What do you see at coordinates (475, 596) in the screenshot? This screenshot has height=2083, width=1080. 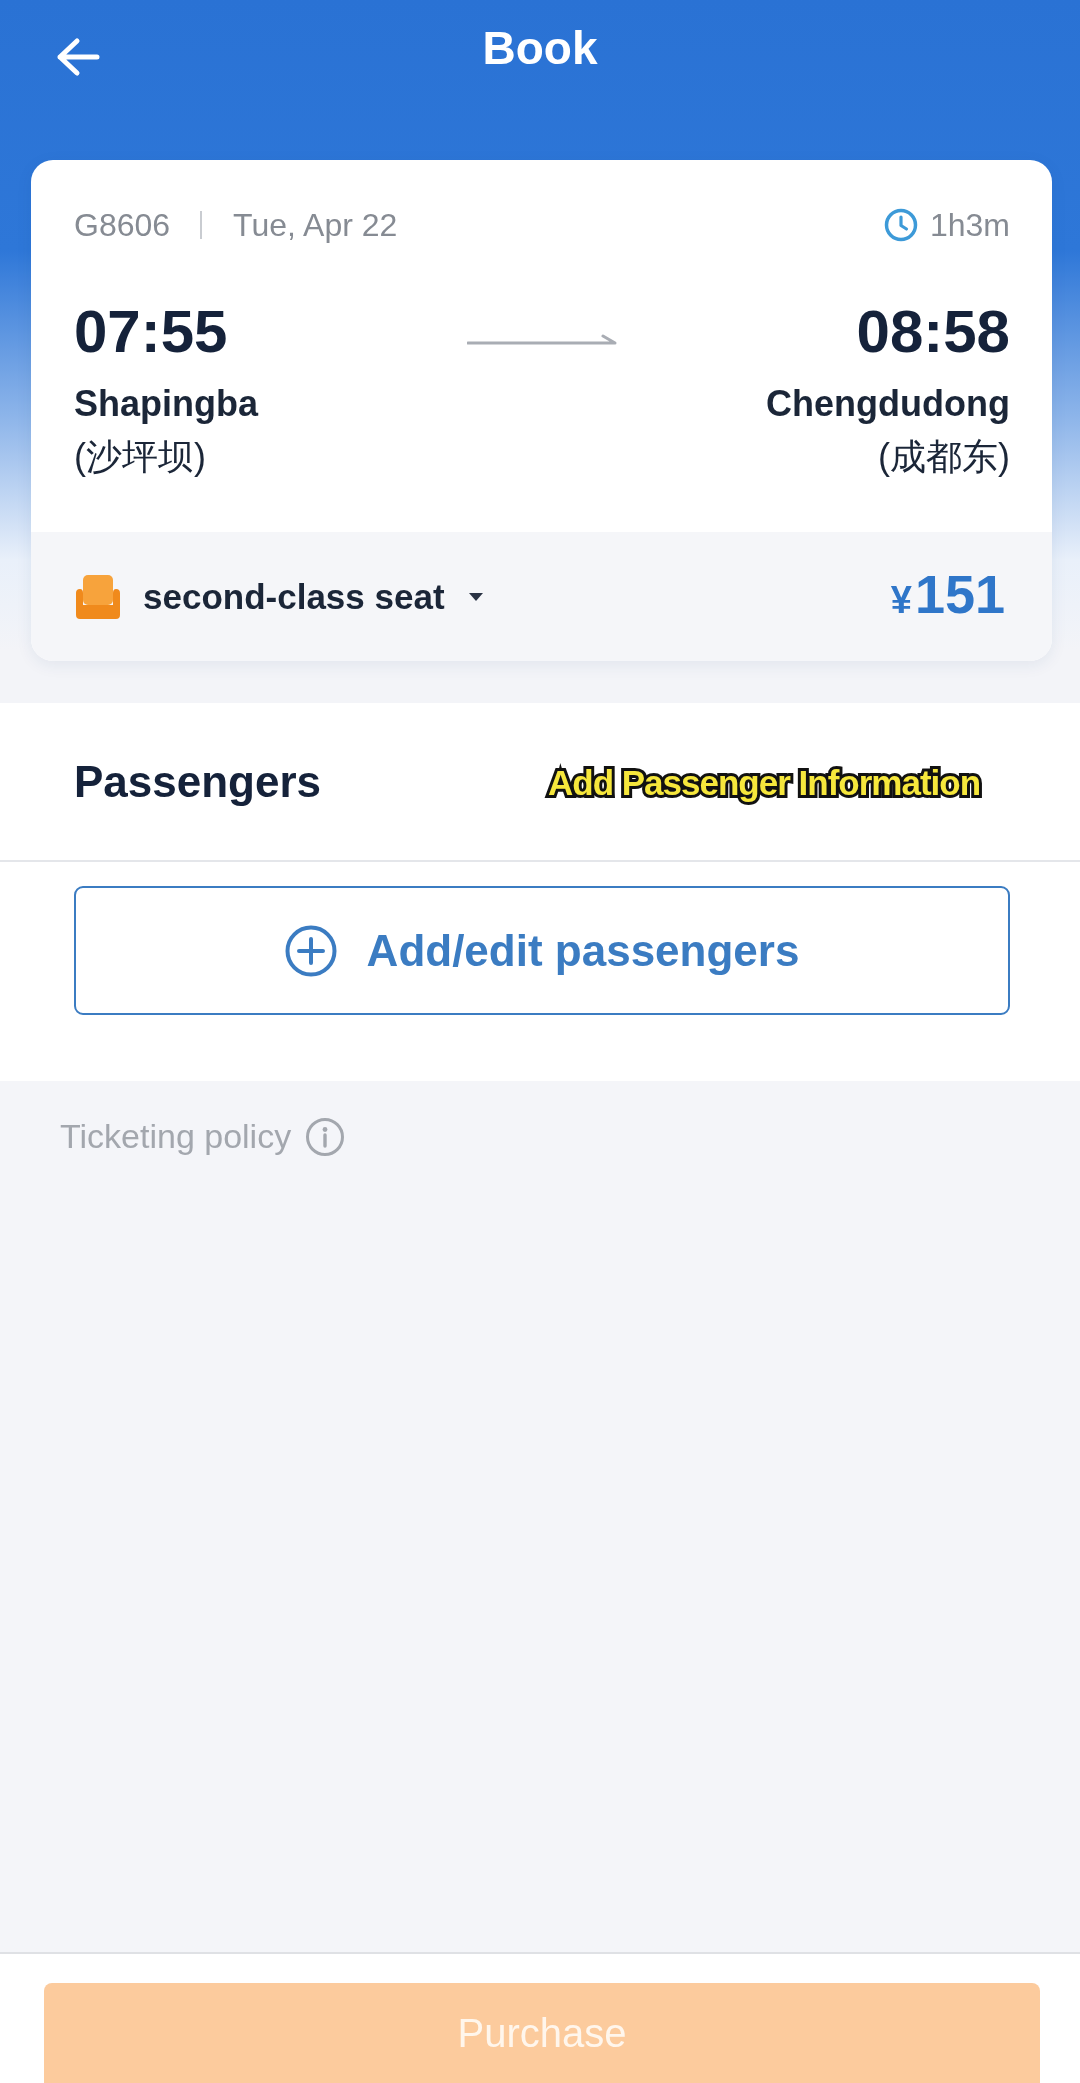 I see `caret-icon` at bounding box center [475, 596].